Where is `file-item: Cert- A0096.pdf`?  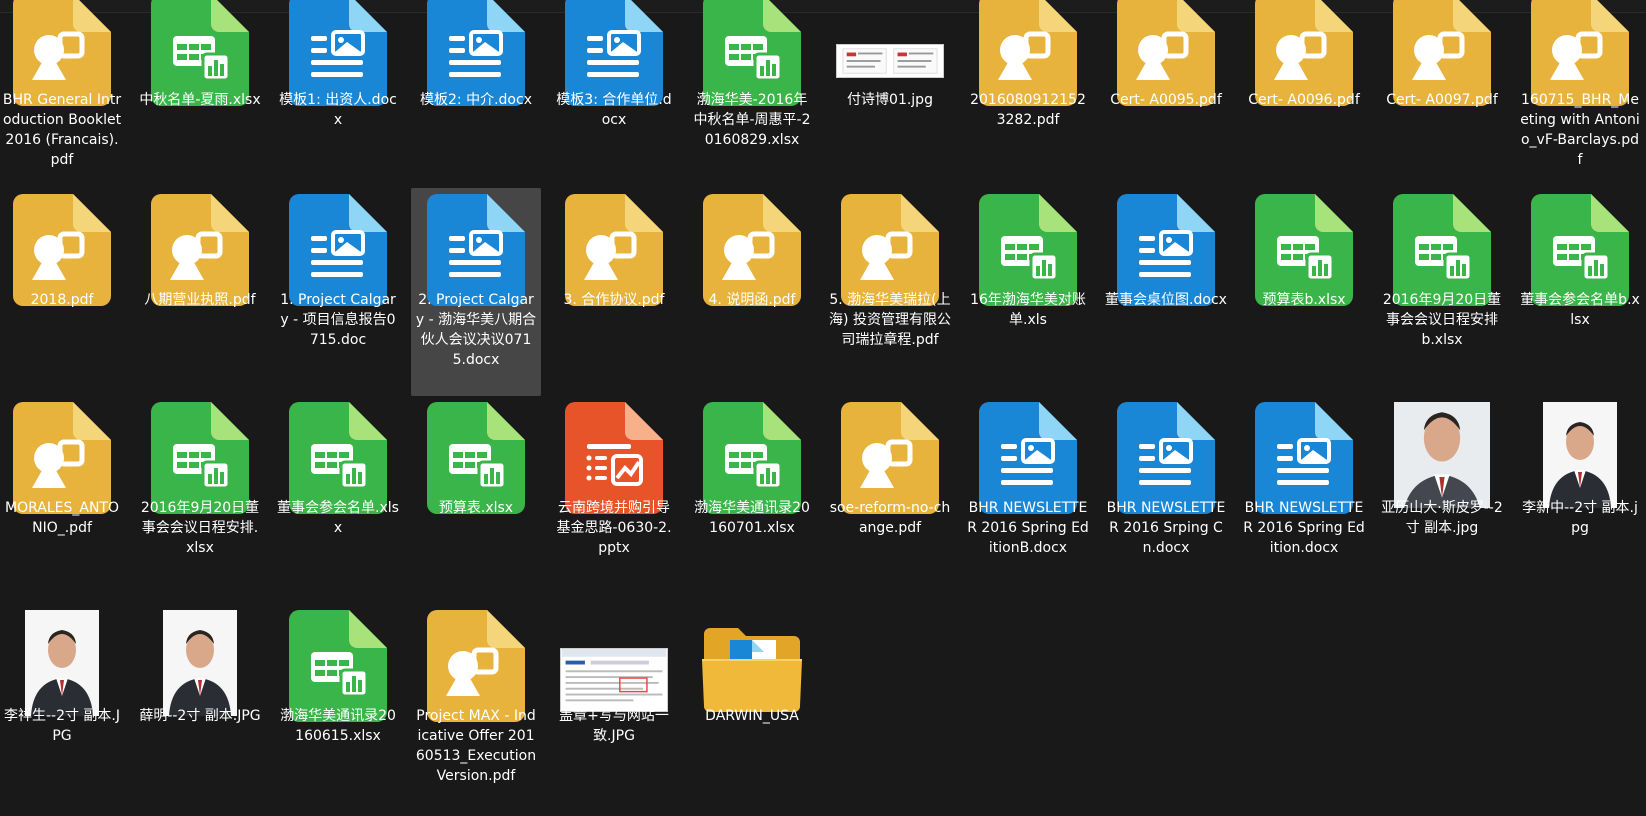 file-item: Cert- A0096.pdf is located at coordinates (1304, 104).